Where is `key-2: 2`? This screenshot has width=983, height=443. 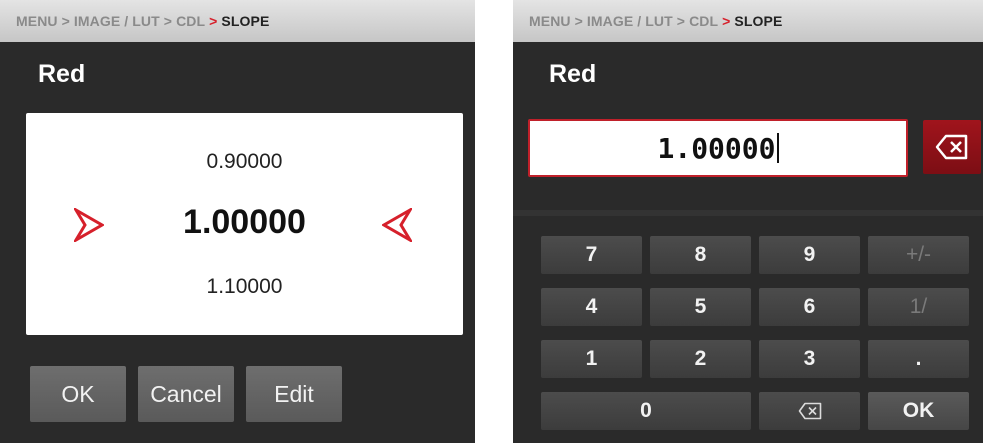 key-2: 2 is located at coordinates (700, 359).